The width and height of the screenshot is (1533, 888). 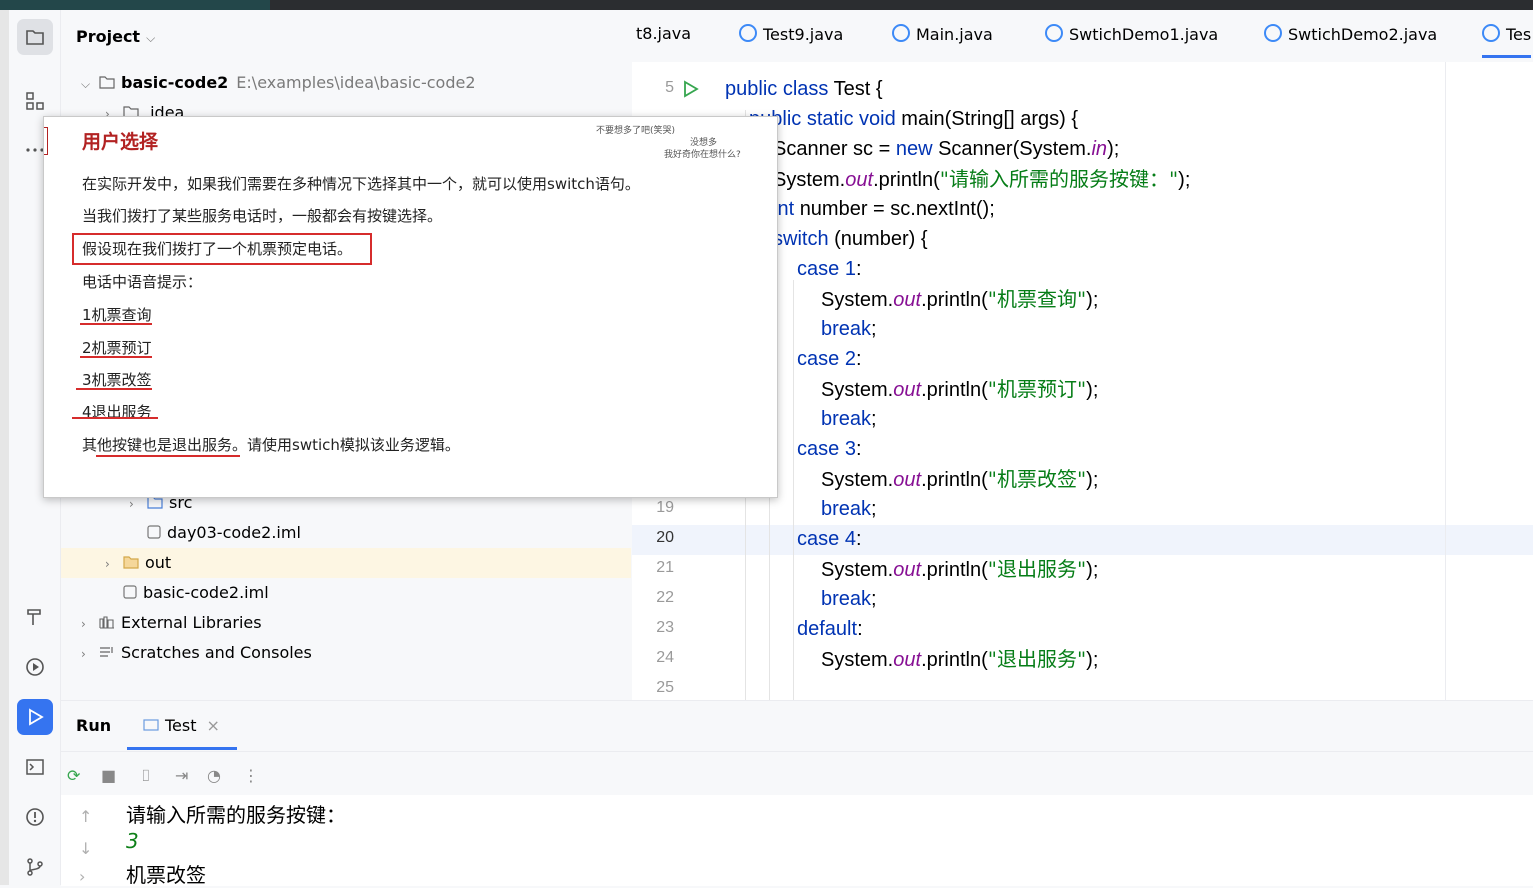 What do you see at coordinates (829, 269) in the screenshot?
I see `code-line: case 1:` at bounding box center [829, 269].